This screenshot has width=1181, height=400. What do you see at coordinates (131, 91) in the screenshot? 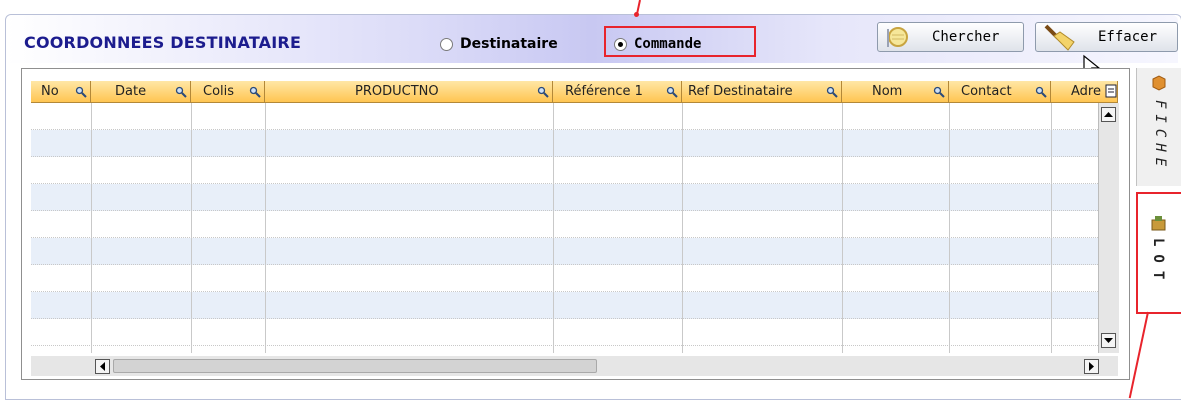
I see `column-header-label: Date` at bounding box center [131, 91].